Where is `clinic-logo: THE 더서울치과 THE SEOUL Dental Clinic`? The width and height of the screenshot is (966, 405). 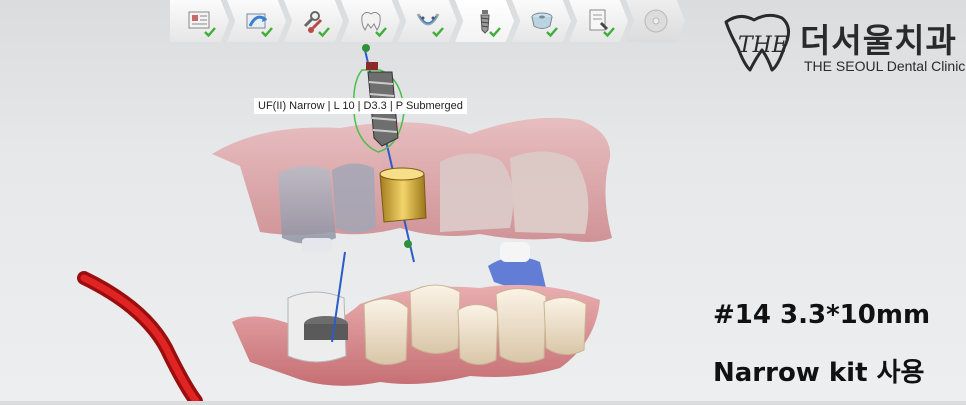
clinic-logo: THE 더서울치과 THE SEOUL Dental Clinic is located at coordinates (842, 43).